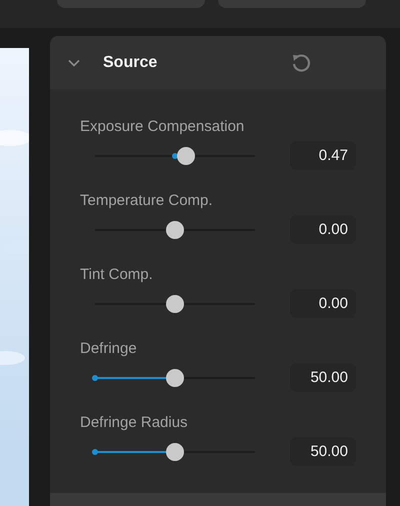  I want to click on setting-label: Defringe, so click(108, 348).